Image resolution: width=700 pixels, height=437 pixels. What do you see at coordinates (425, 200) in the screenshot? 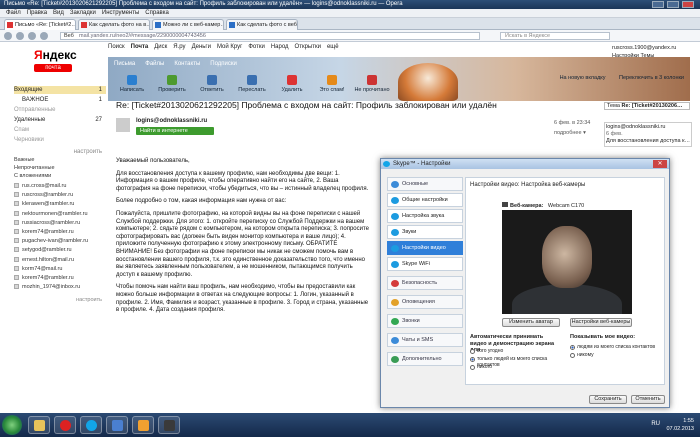
I see `skype-nav-1: Общие настройки` at bounding box center [425, 200].